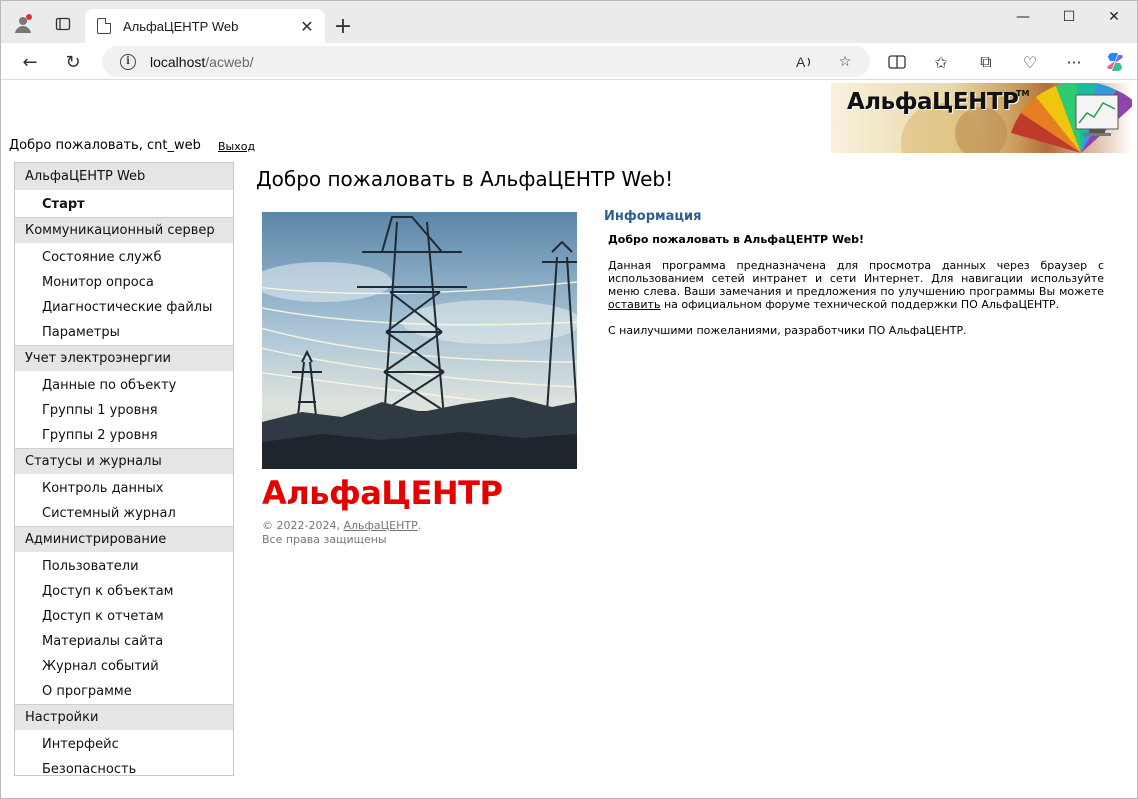 This screenshot has height=799, width=1138. I want to click on sidebar-section-header: Администрирование, so click(124, 539).